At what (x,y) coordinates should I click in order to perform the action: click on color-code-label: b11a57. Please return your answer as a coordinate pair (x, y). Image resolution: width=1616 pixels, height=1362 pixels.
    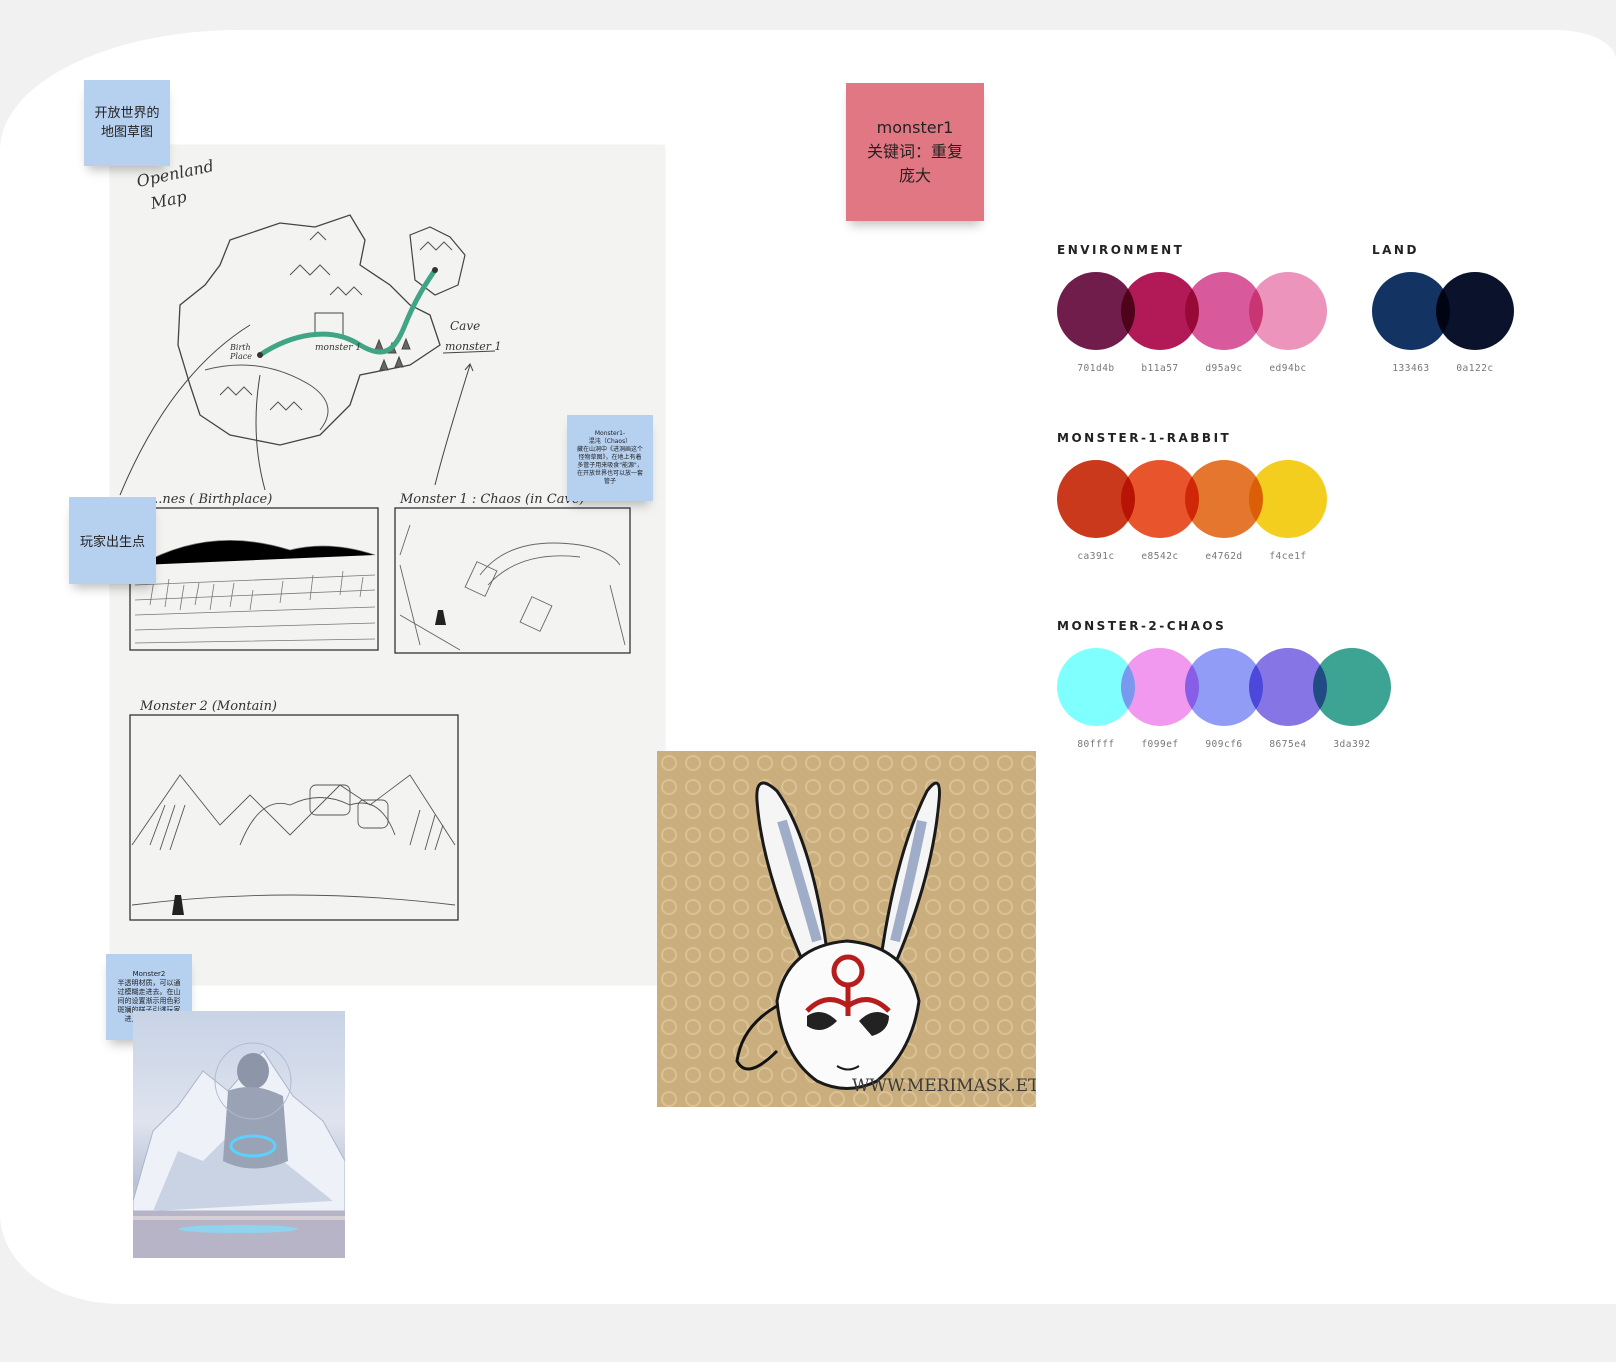
    Looking at the image, I should click on (1160, 368).